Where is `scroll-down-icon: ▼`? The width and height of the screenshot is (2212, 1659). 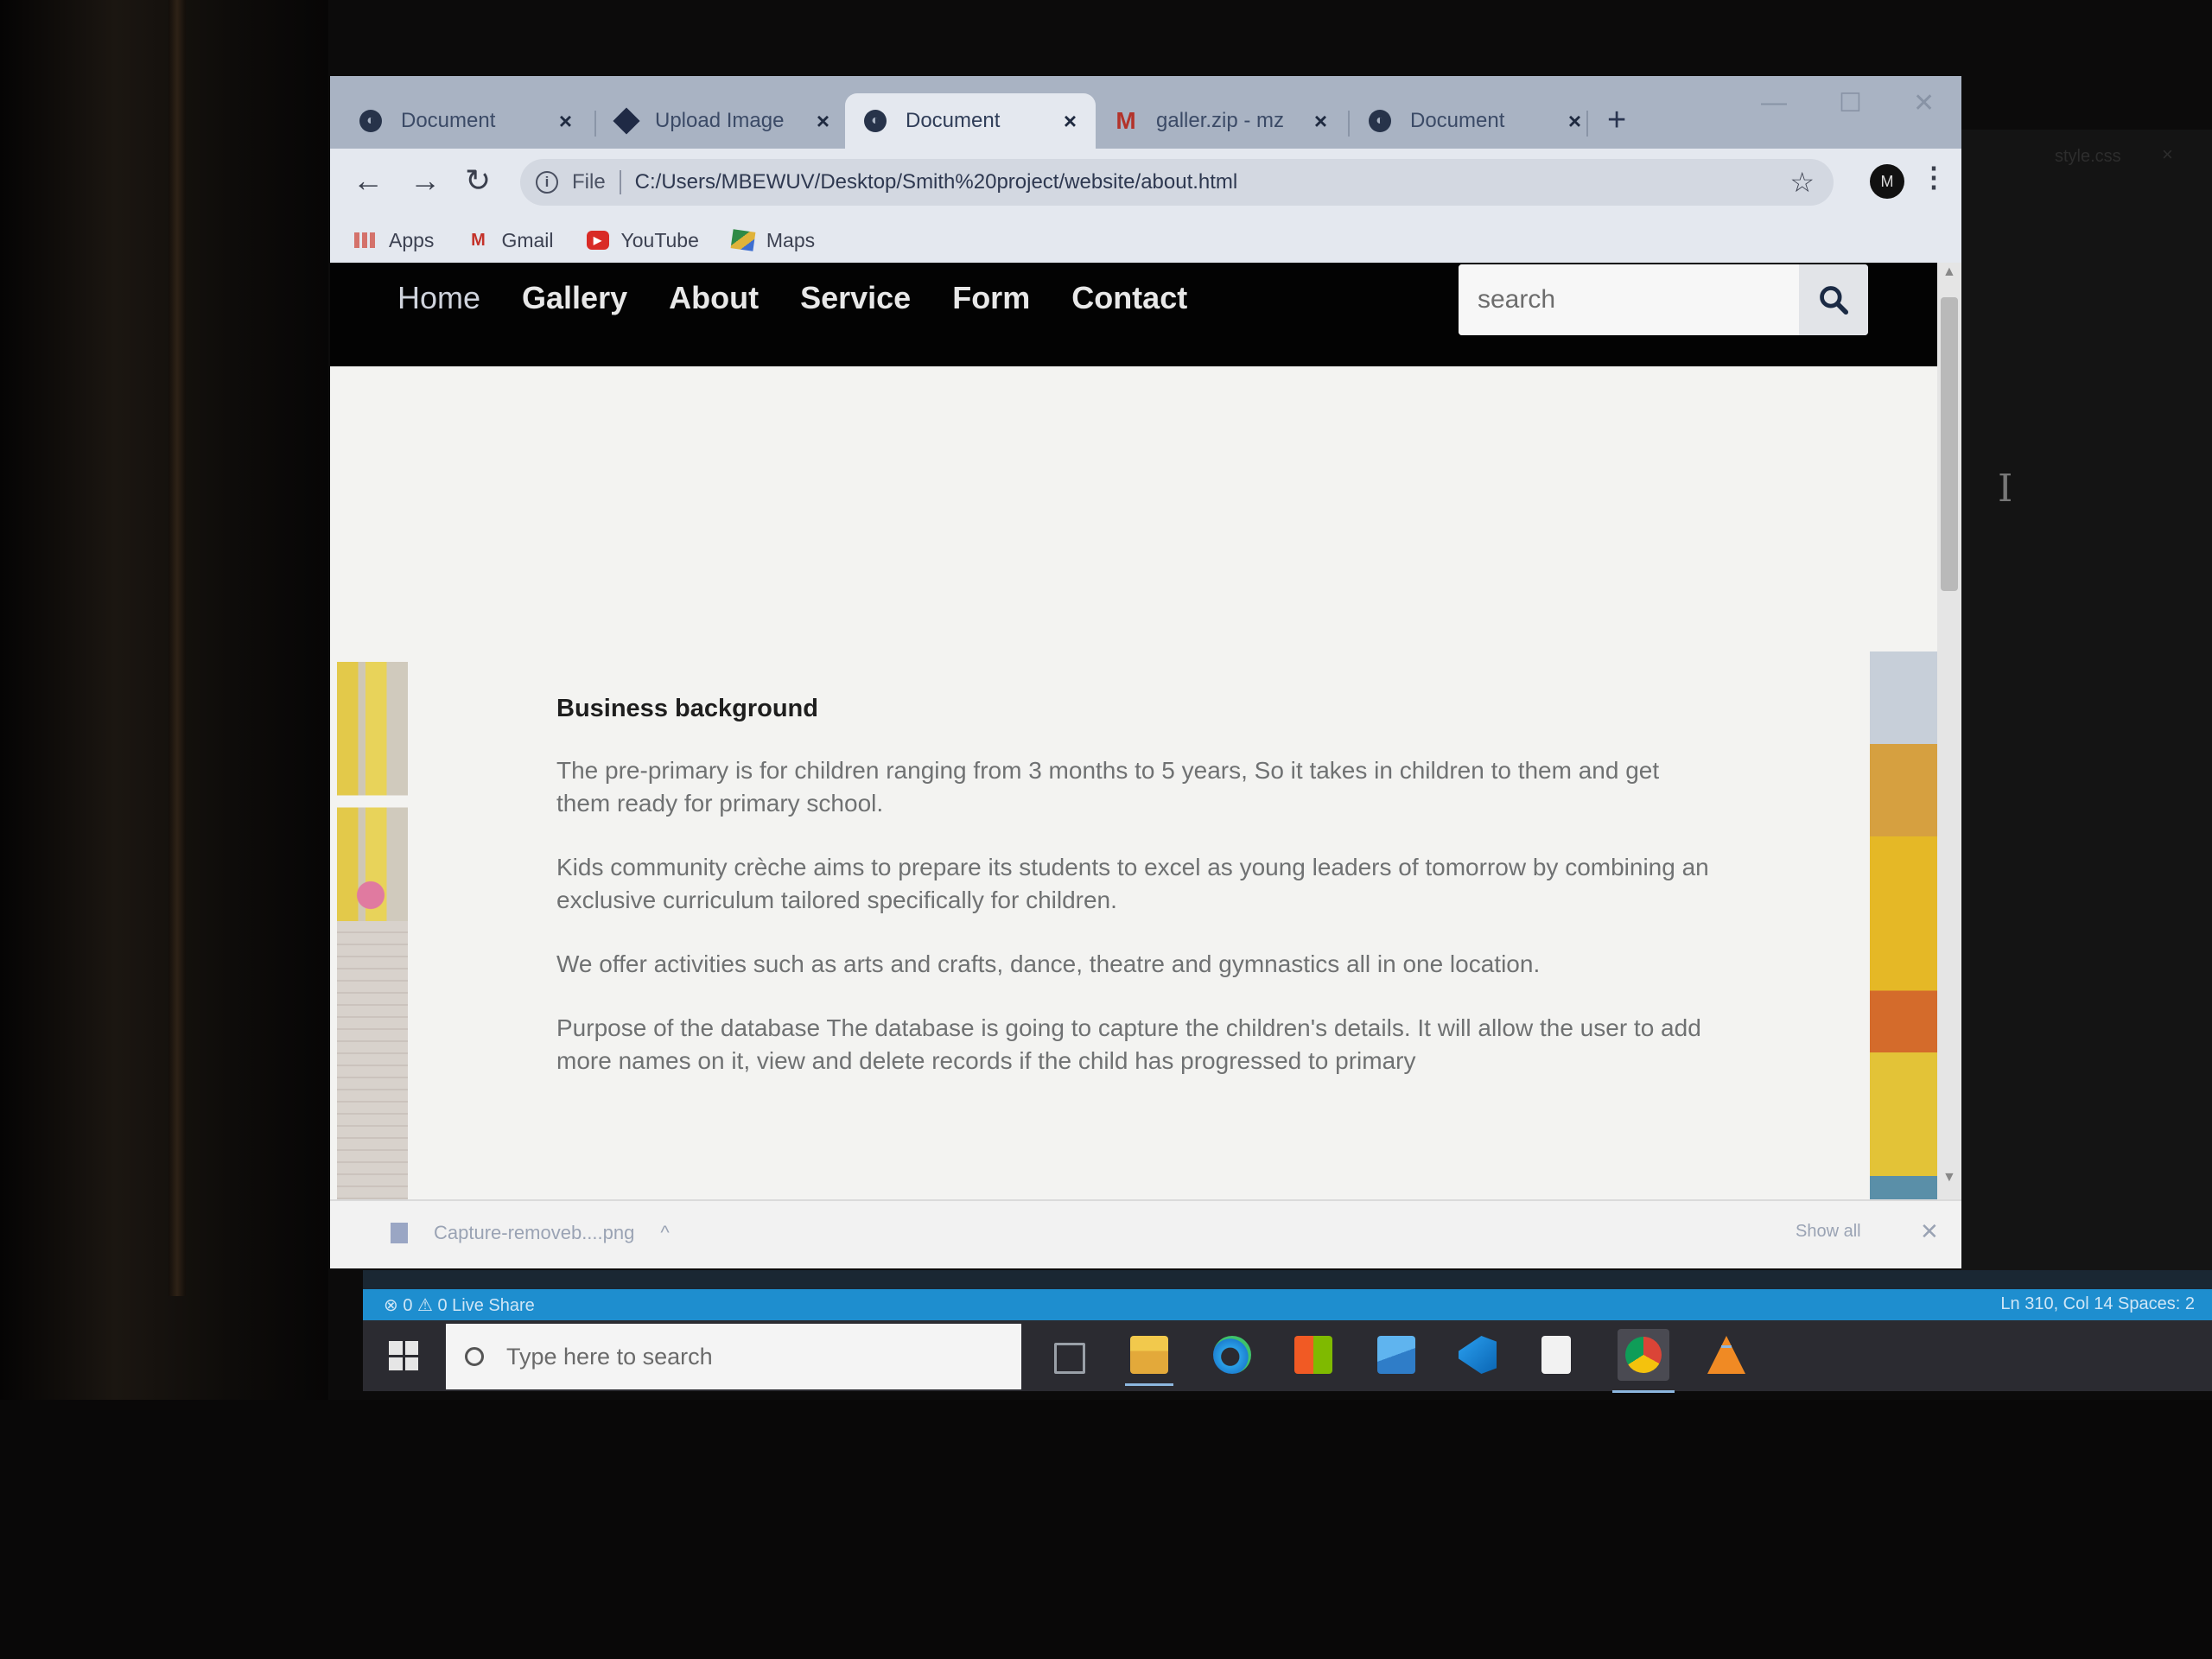 scroll-down-icon: ▼ is located at coordinates (1949, 1177).